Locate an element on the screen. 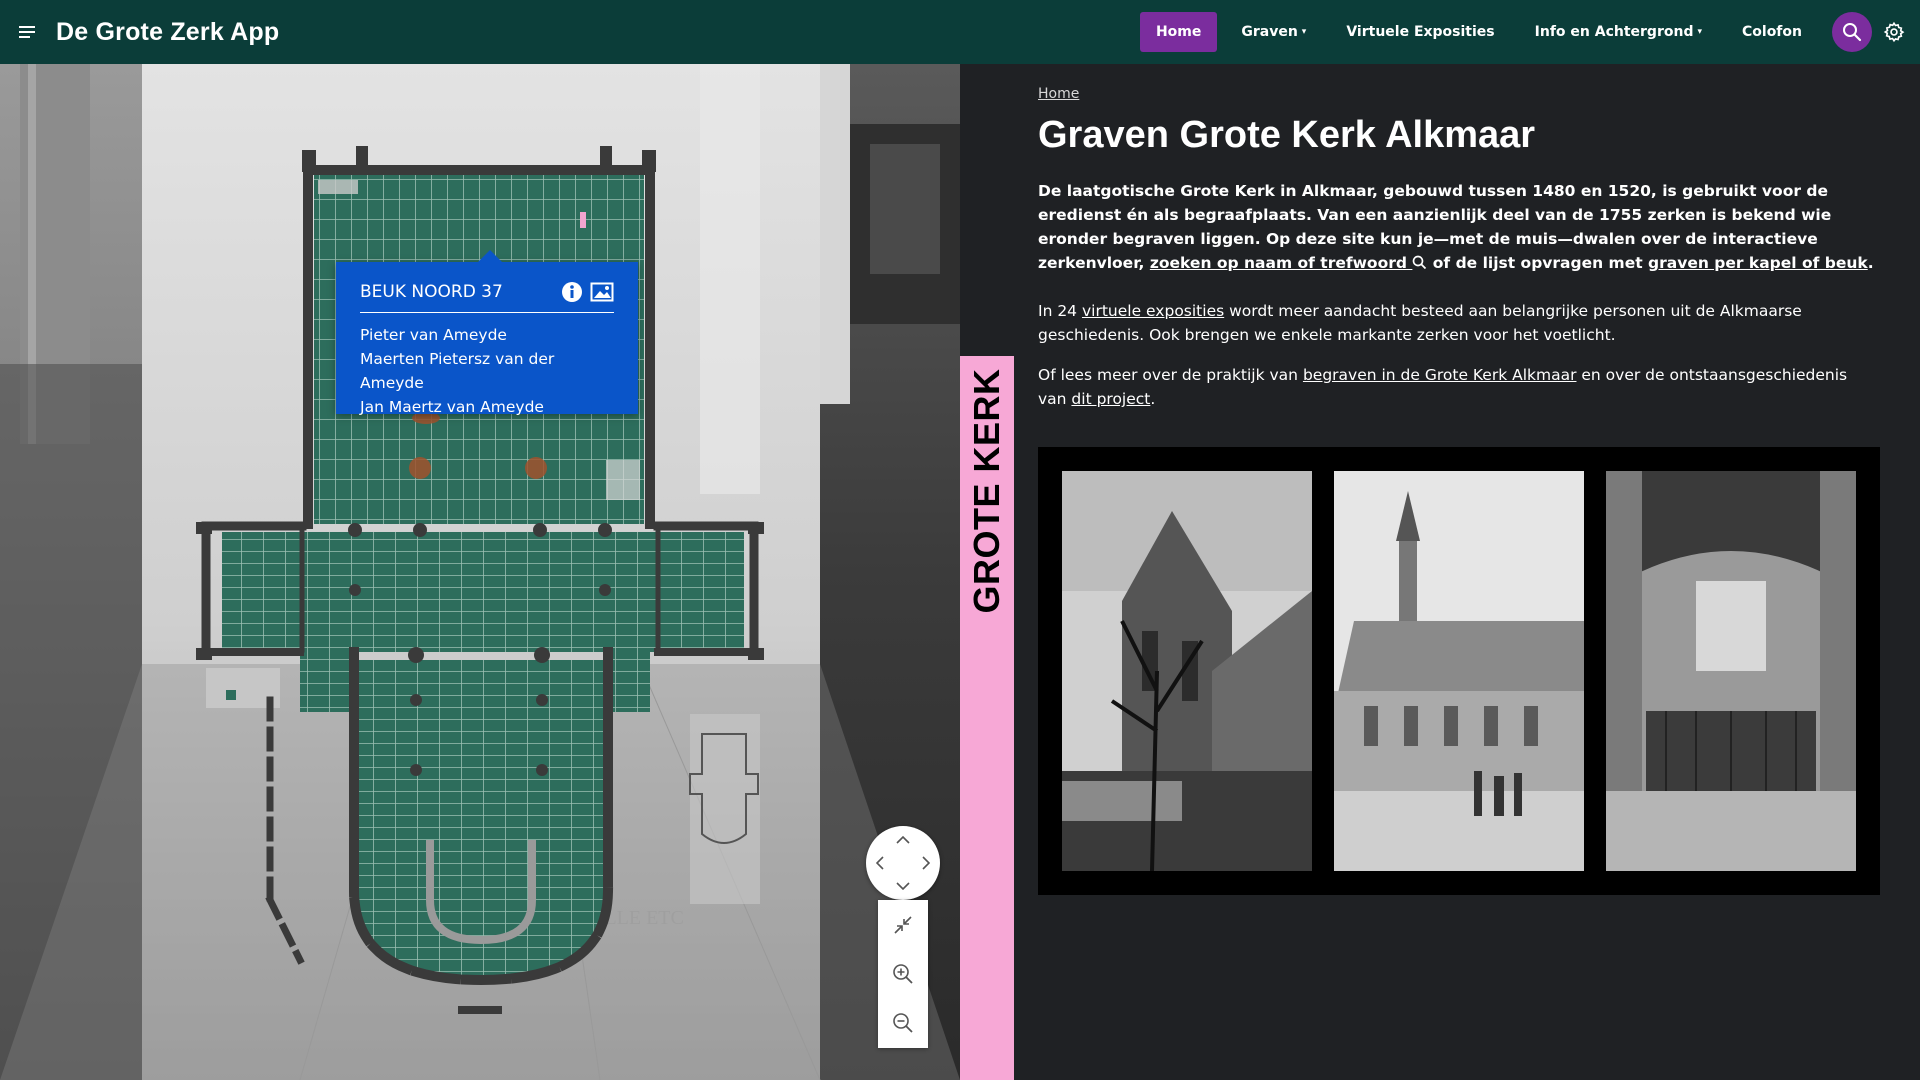 Image resolution: width=1920 pixels, height=1080 pixels. search-link: zoeken op naam of trefwoord is located at coordinates (1289, 263).